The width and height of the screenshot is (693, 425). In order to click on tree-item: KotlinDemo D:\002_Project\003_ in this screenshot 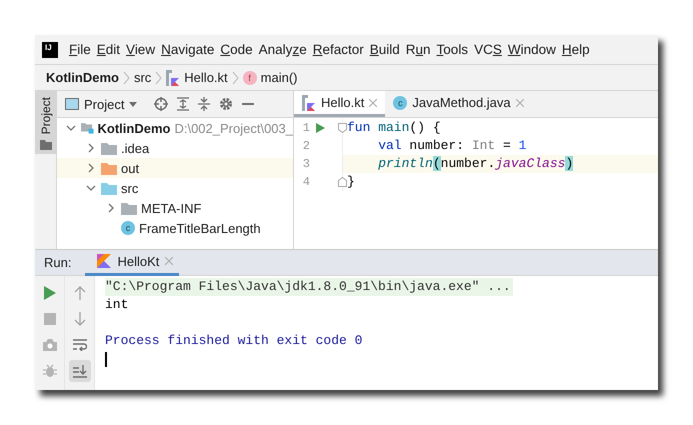, I will do `click(175, 128)`.